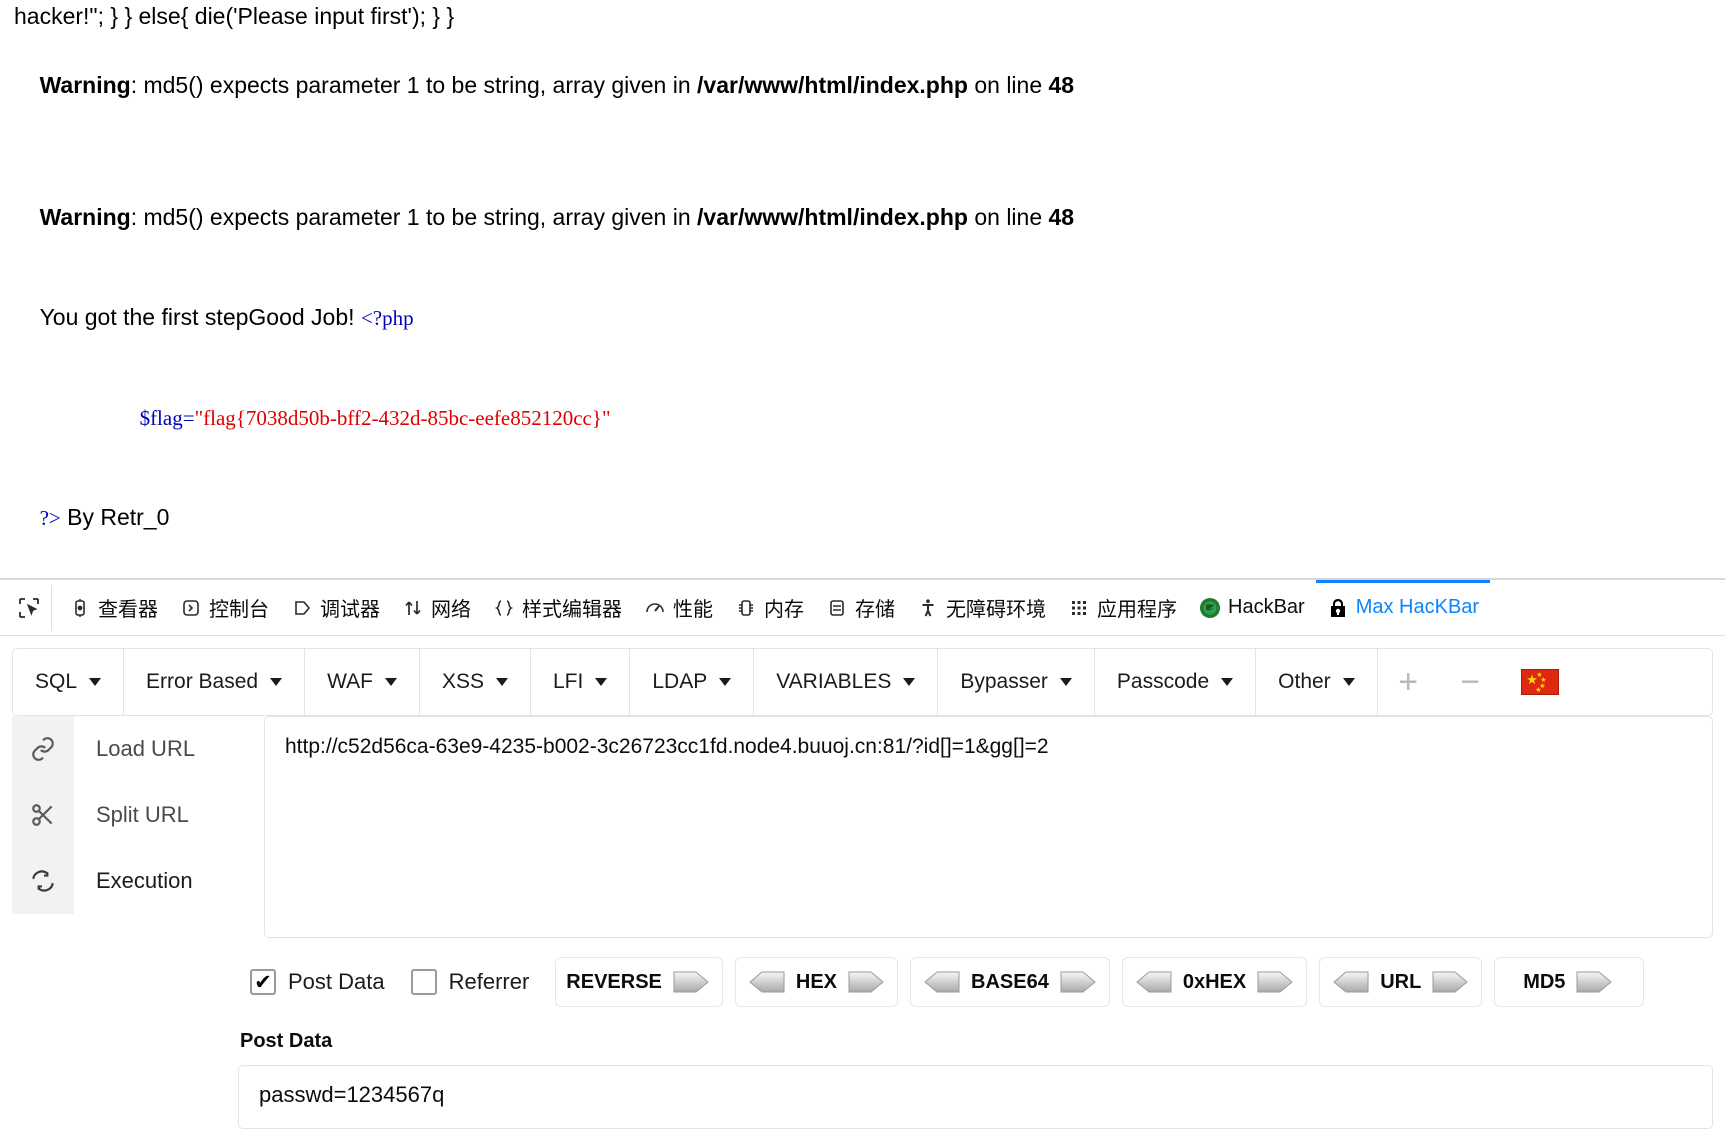 The width and height of the screenshot is (1725, 1144). I want to click on dropdown-label: WAF, so click(350, 681).